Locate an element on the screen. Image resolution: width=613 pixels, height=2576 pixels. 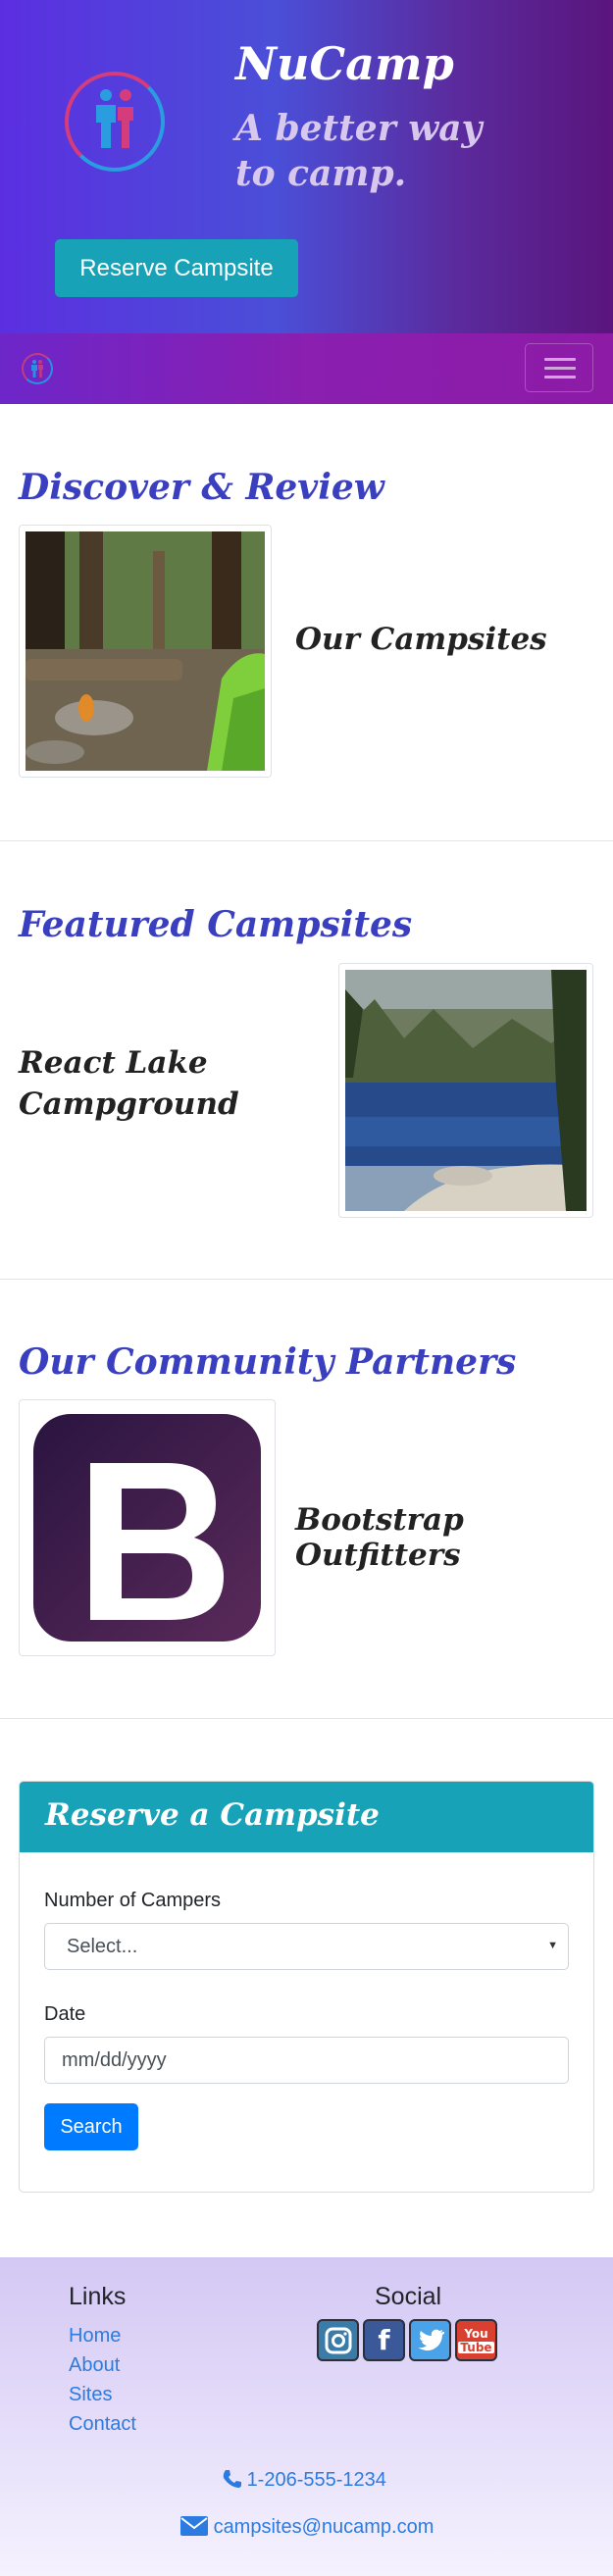
select-caret-icon: ▼ is located at coordinates (552, 1946).